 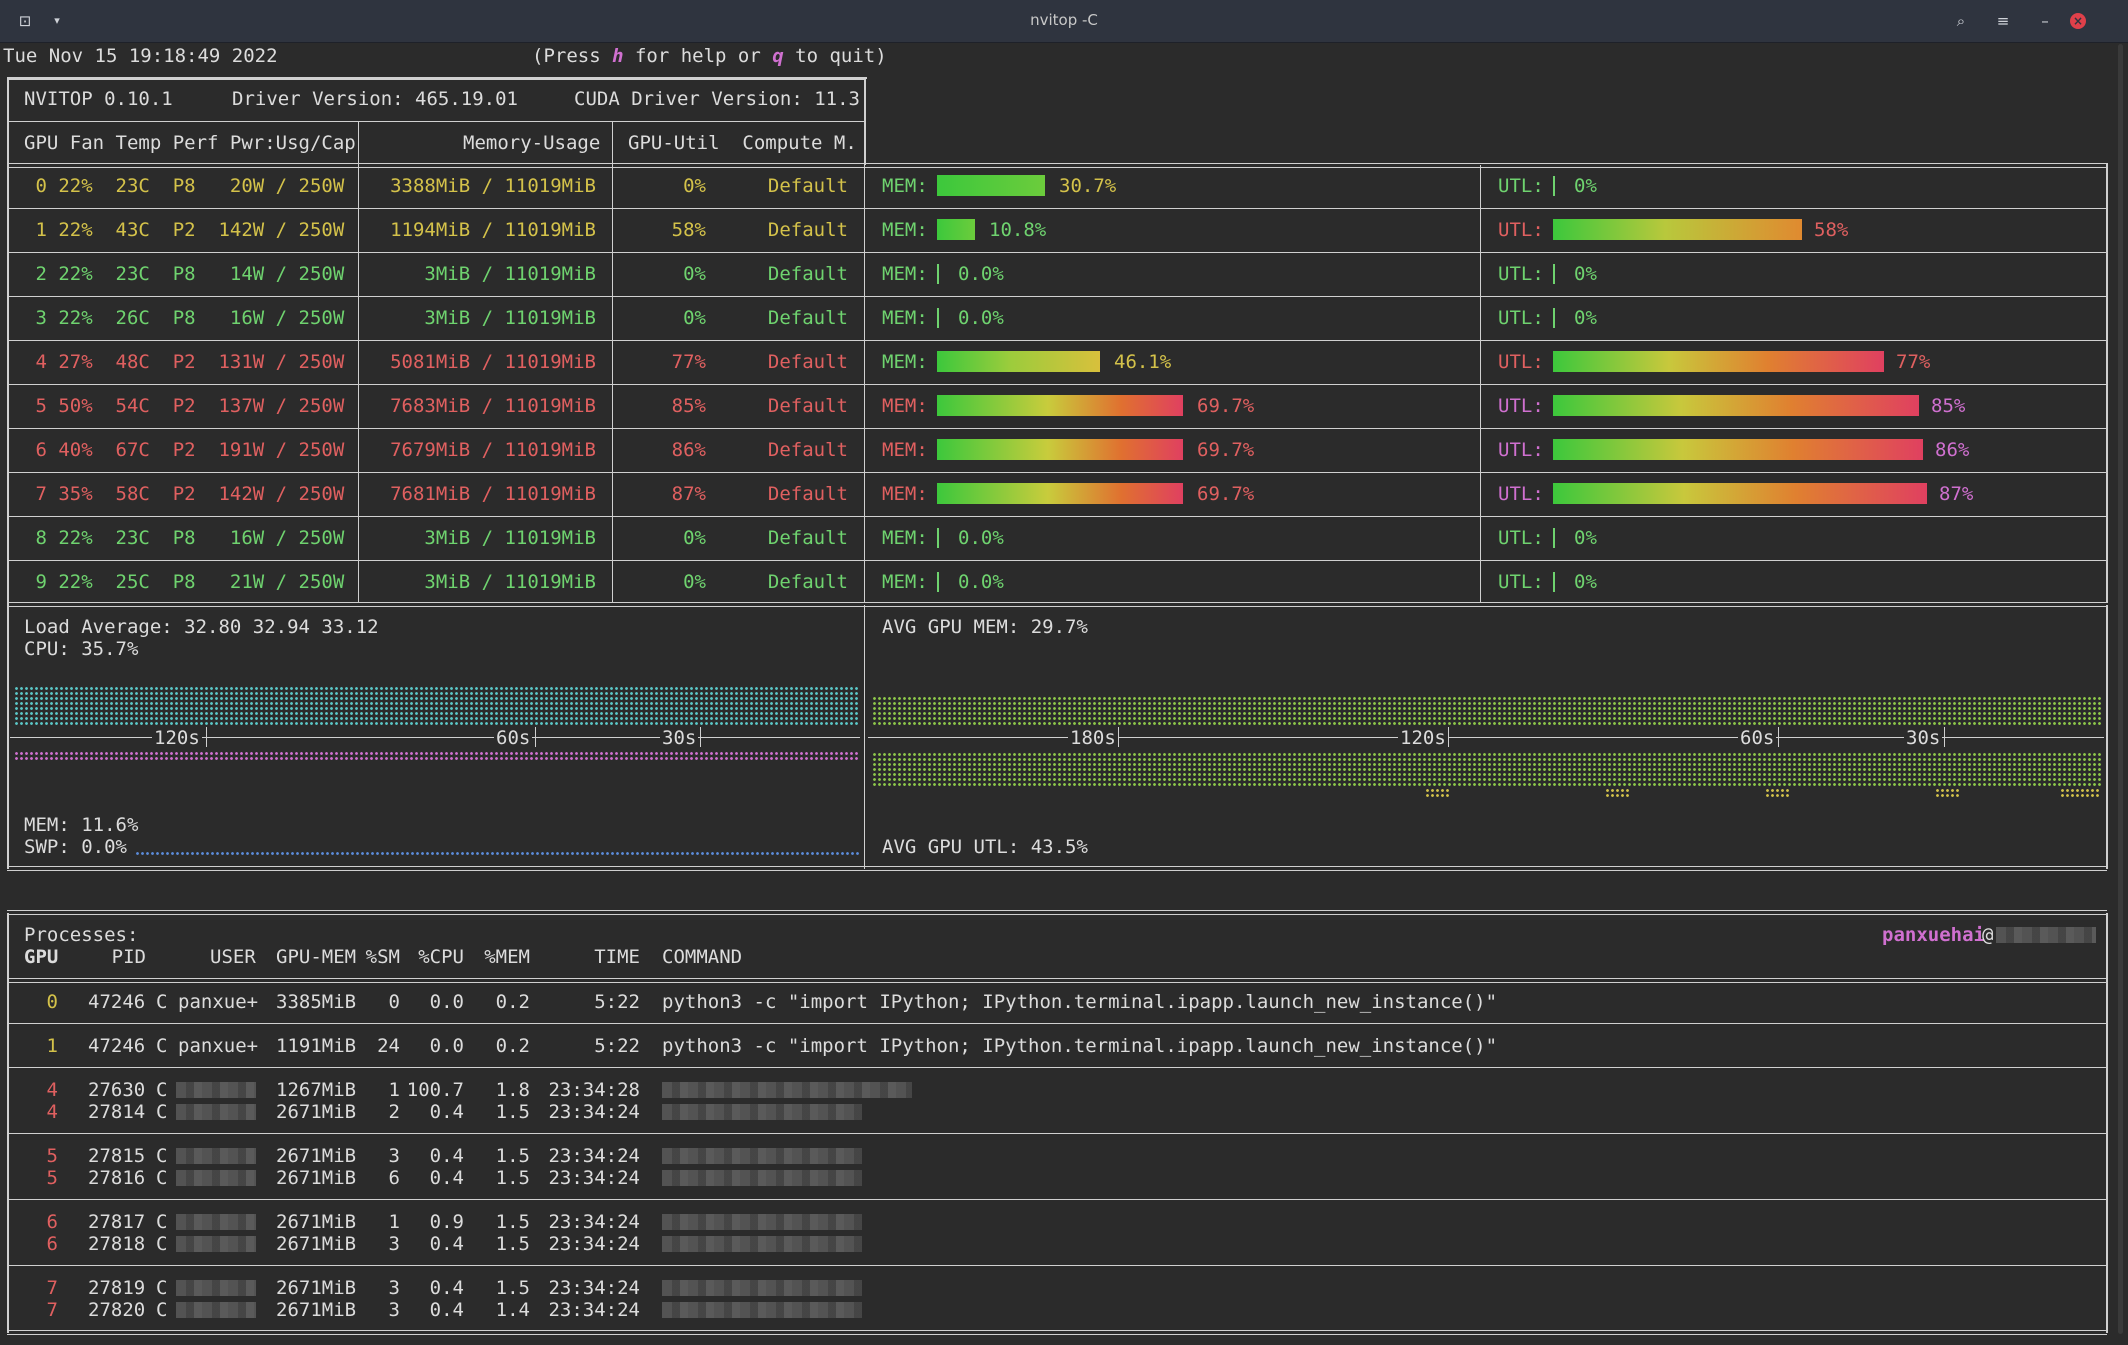 I want to click on utl-percent-label: 86%, so click(x=1952, y=450).